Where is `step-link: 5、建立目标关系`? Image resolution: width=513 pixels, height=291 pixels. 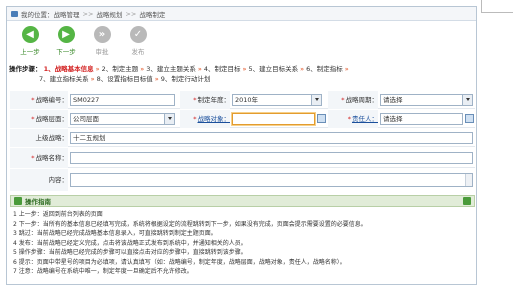
step-link: 5、建立目标关系 is located at coordinates (273, 69).